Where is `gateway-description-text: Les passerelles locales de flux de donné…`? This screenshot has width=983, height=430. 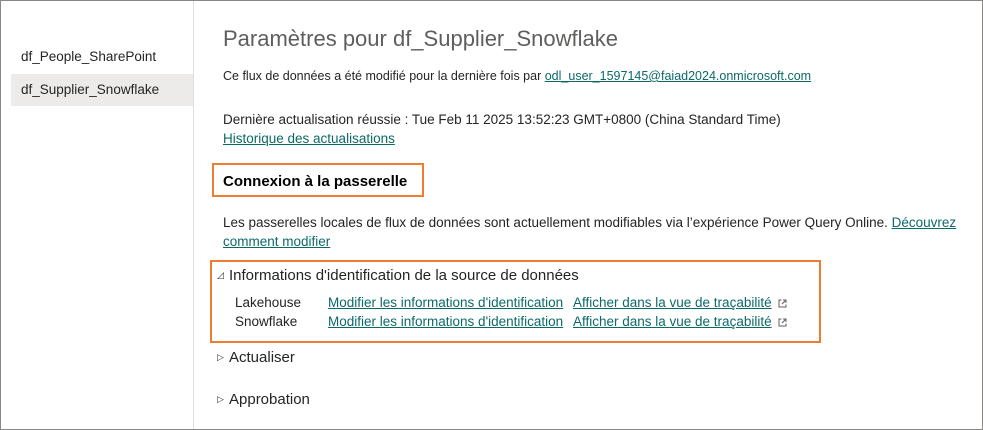 gateway-description-text: Les passerelles locales de flux de donné… is located at coordinates (557, 222).